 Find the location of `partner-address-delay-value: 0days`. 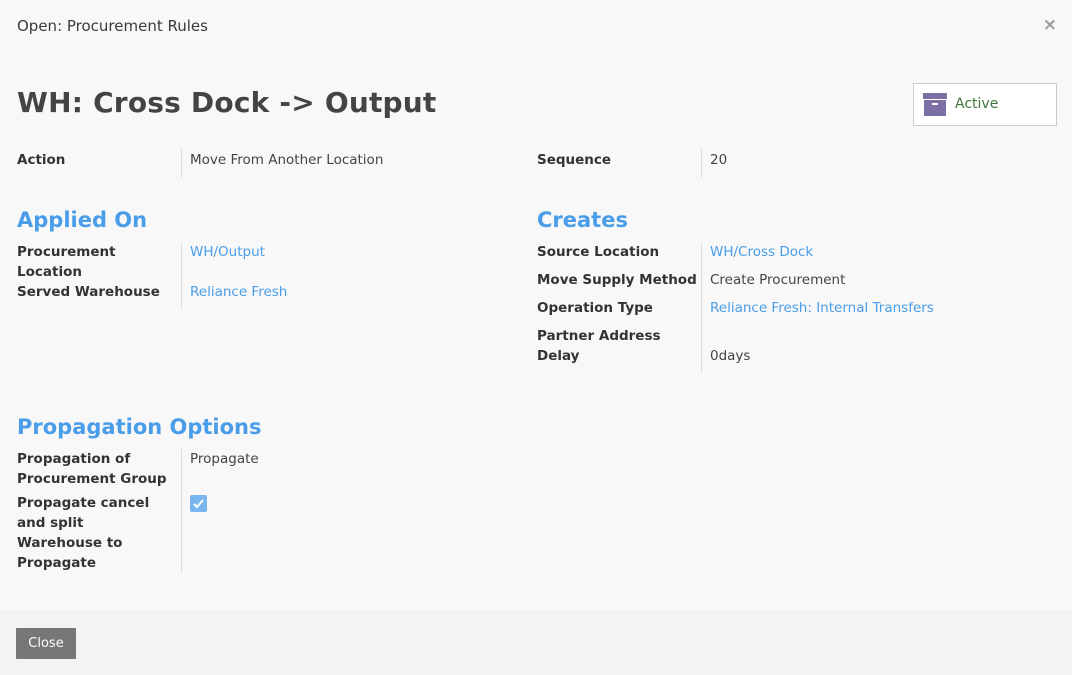

partner-address-delay-value: 0days is located at coordinates (730, 356).